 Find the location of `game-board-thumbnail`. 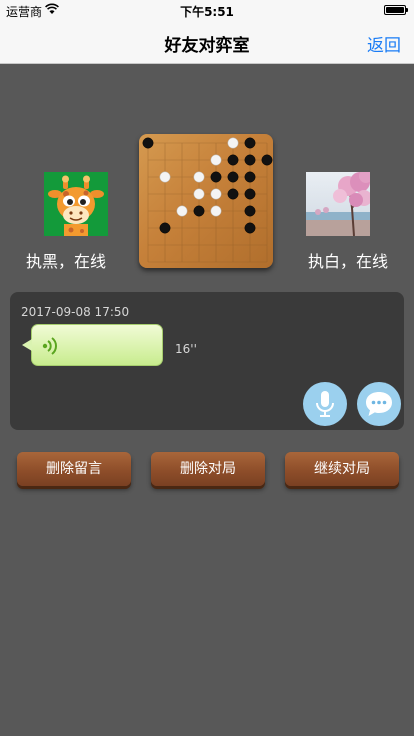

game-board-thumbnail is located at coordinates (206, 201).